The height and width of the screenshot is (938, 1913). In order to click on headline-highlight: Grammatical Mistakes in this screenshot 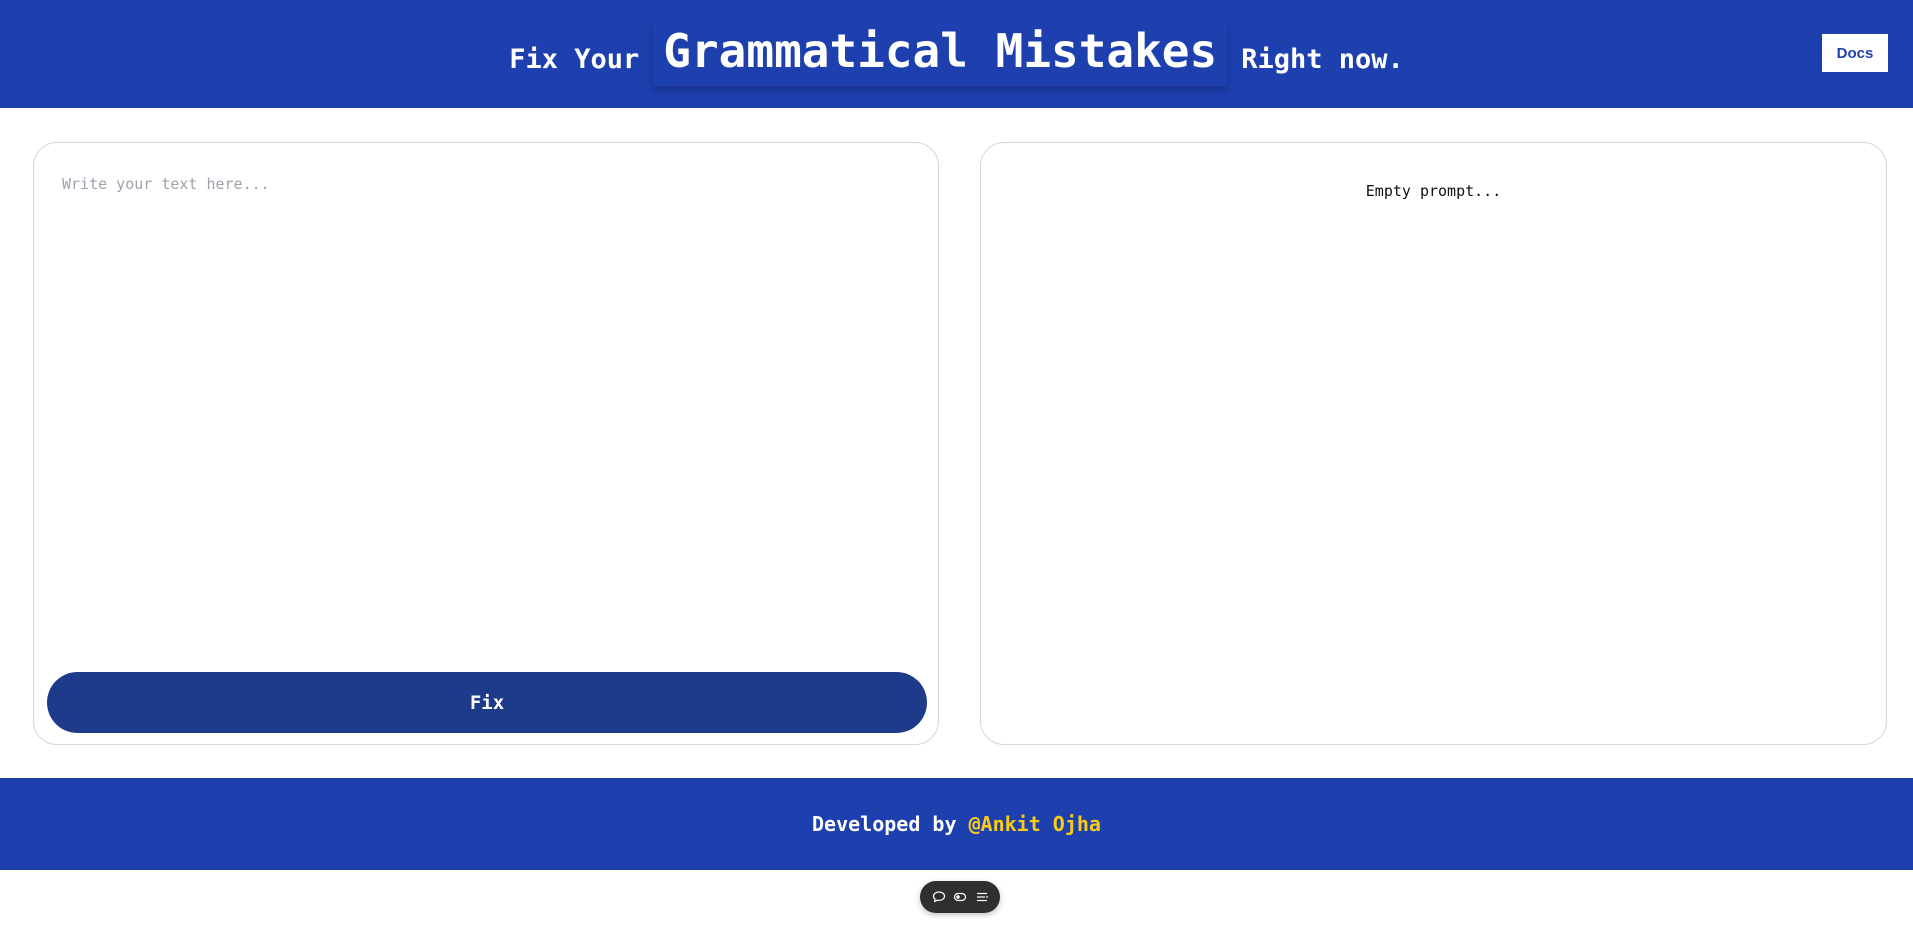, I will do `click(940, 54)`.